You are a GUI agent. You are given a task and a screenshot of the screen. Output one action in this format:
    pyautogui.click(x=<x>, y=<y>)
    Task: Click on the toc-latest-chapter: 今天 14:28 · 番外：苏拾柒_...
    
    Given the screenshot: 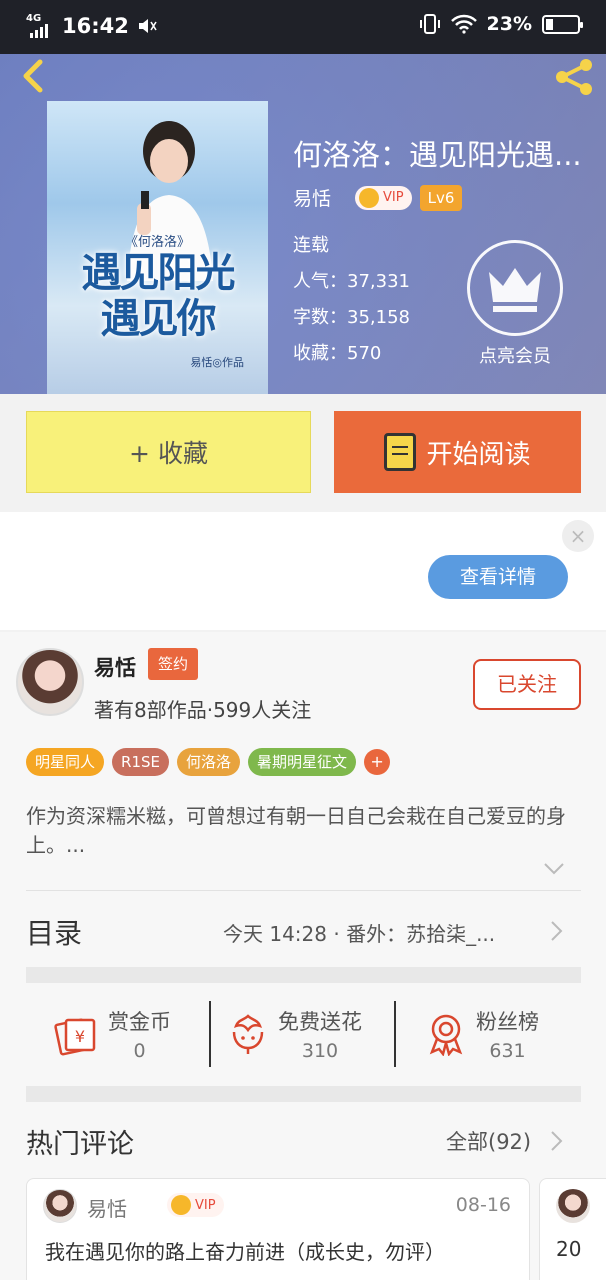 What is the action you would take?
    pyautogui.click(x=383, y=932)
    